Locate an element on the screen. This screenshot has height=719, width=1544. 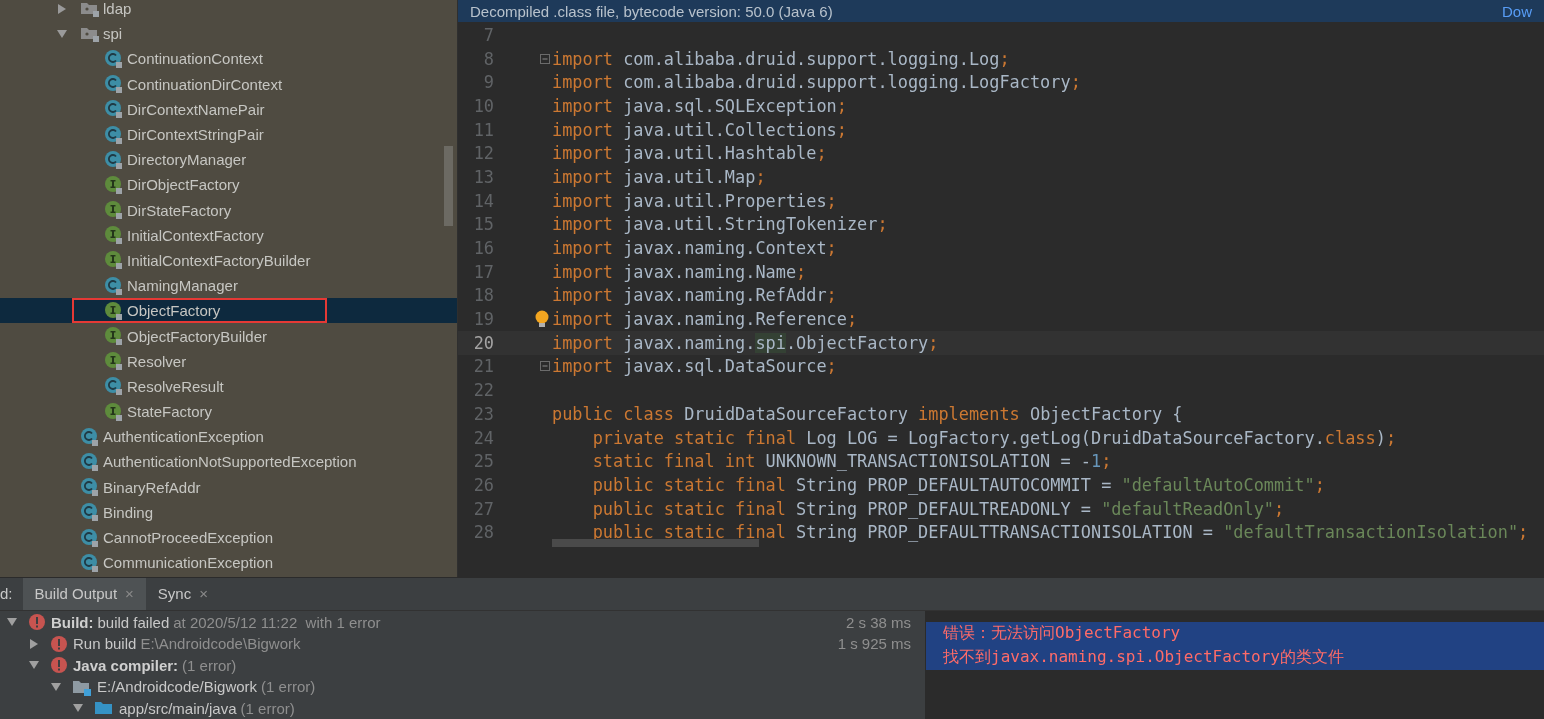
code-line: import javax.naming.Context; is located at coordinates (694, 248).